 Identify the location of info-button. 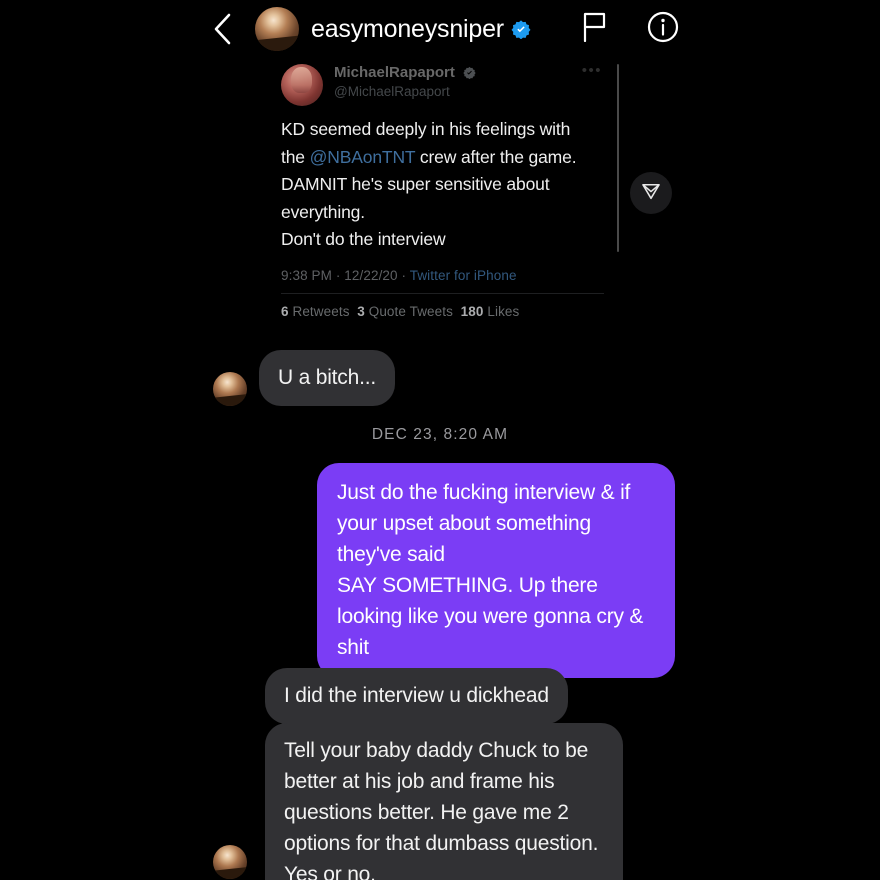
(663, 29).